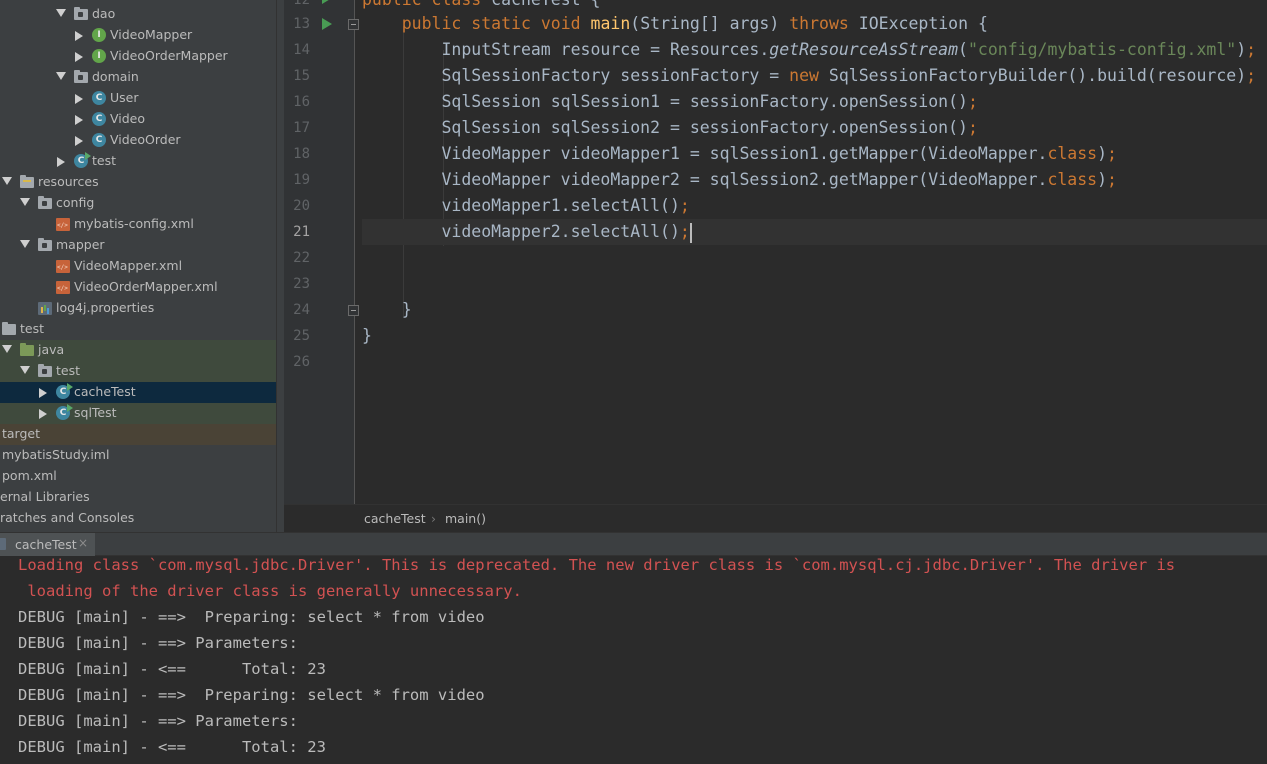 The width and height of the screenshot is (1267, 764). What do you see at coordinates (395, 518) in the screenshot?
I see `breadcrumb-class: cacheTest` at bounding box center [395, 518].